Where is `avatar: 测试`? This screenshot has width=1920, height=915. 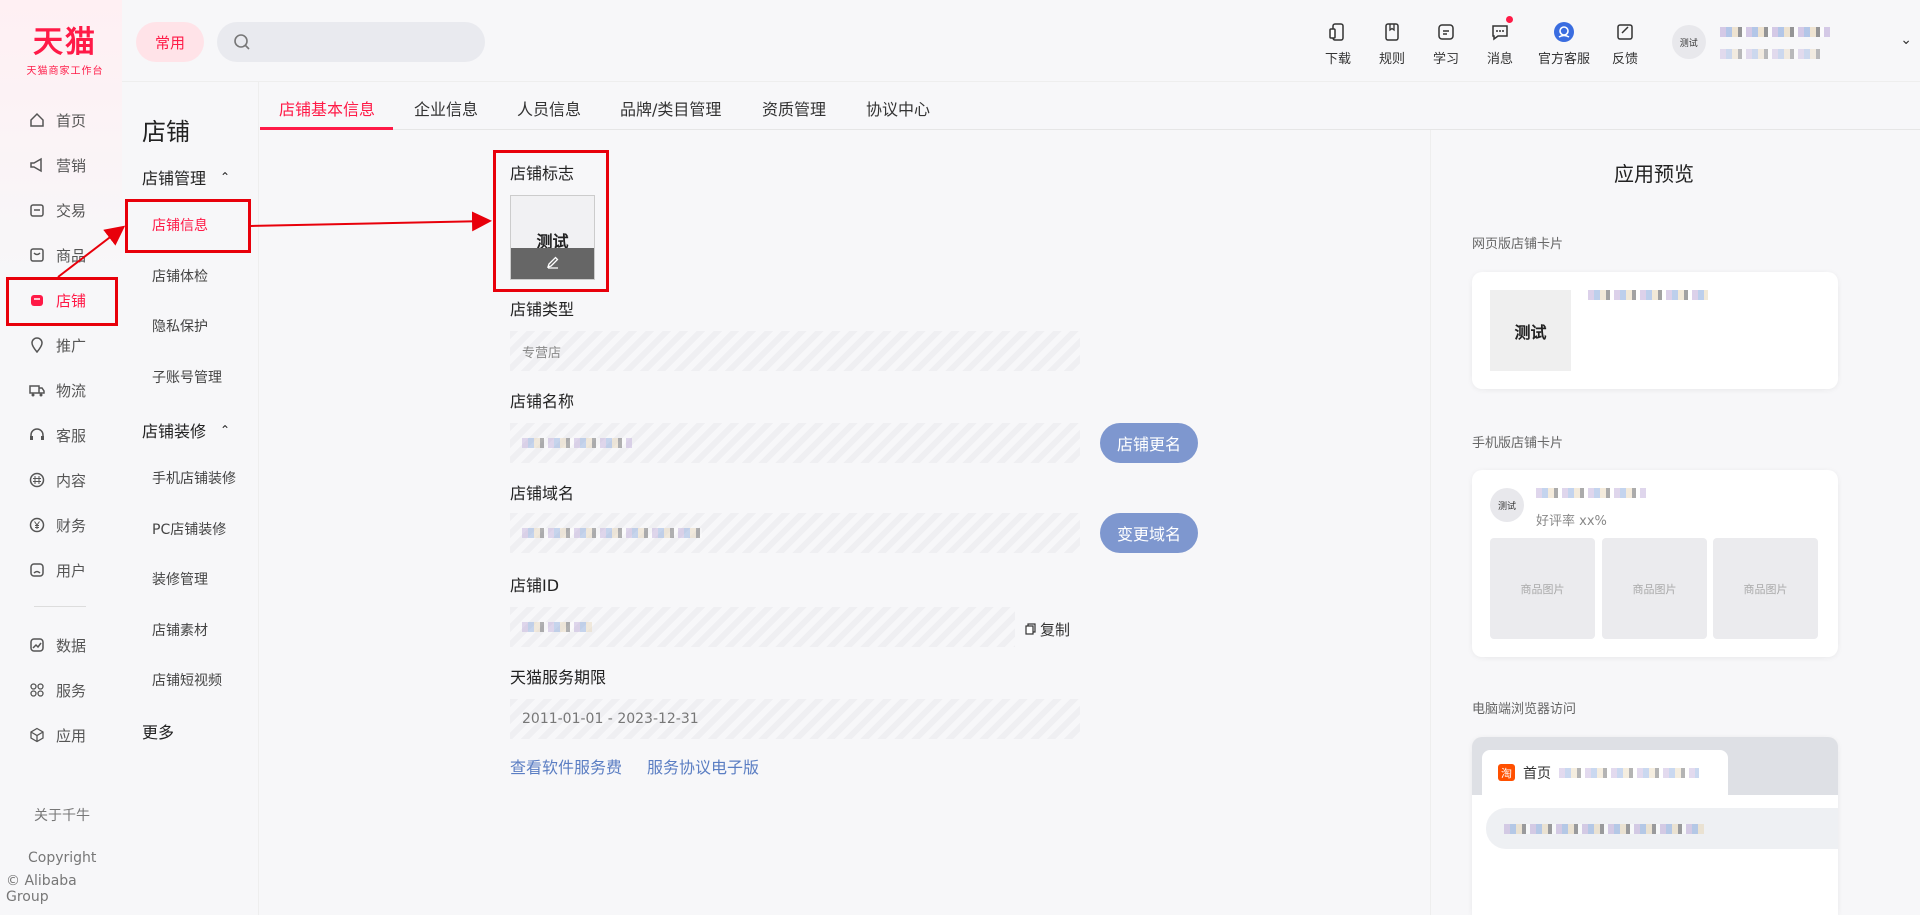 avatar: 测试 is located at coordinates (1689, 42).